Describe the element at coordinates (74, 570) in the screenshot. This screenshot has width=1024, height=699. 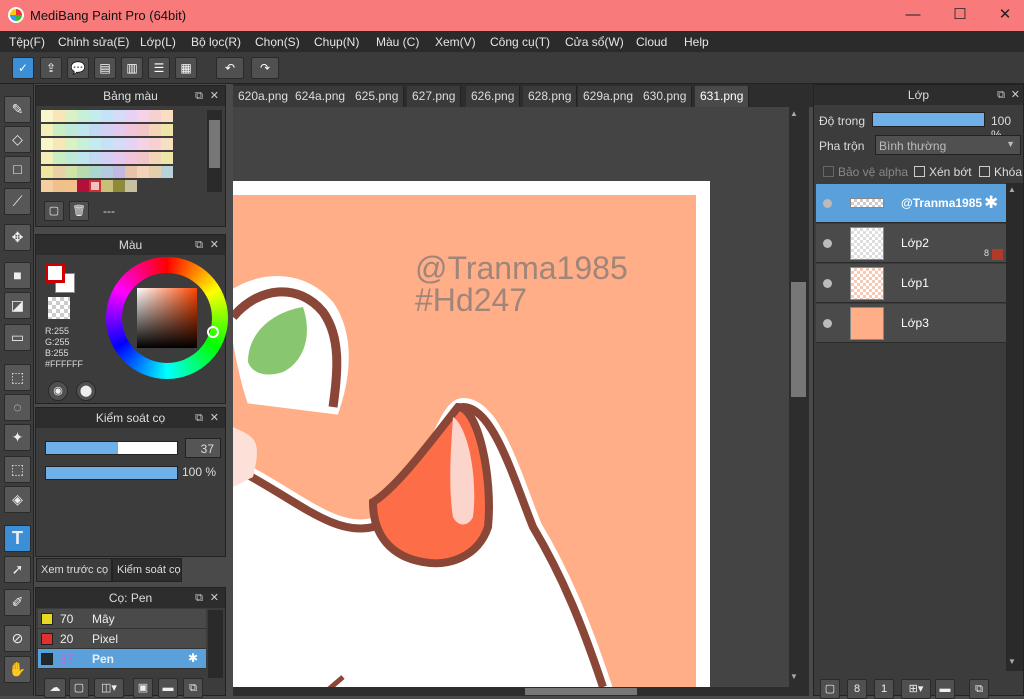
I see `tab-brush-preview: Xem trước cọ` at that location.